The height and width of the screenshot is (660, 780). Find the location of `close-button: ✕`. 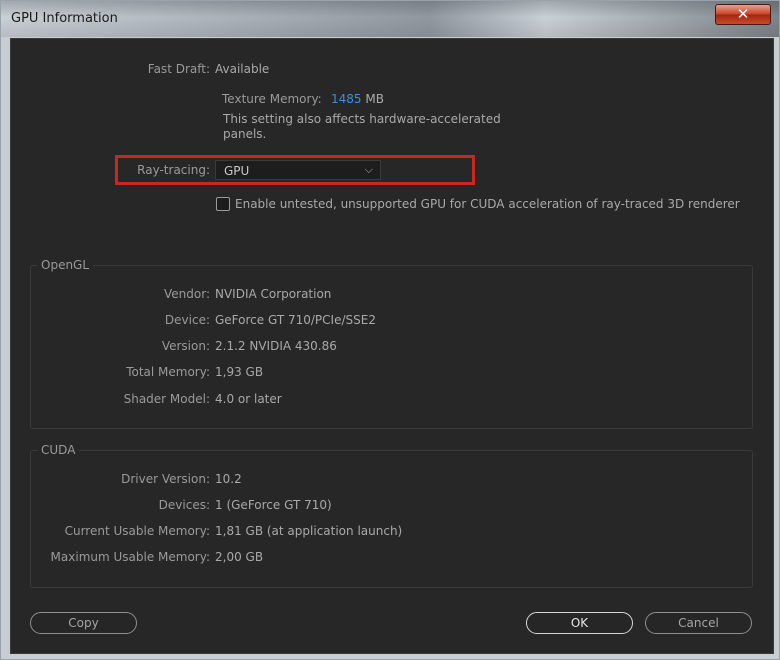

close-button: ✕ is located at coordinates (743, 14).